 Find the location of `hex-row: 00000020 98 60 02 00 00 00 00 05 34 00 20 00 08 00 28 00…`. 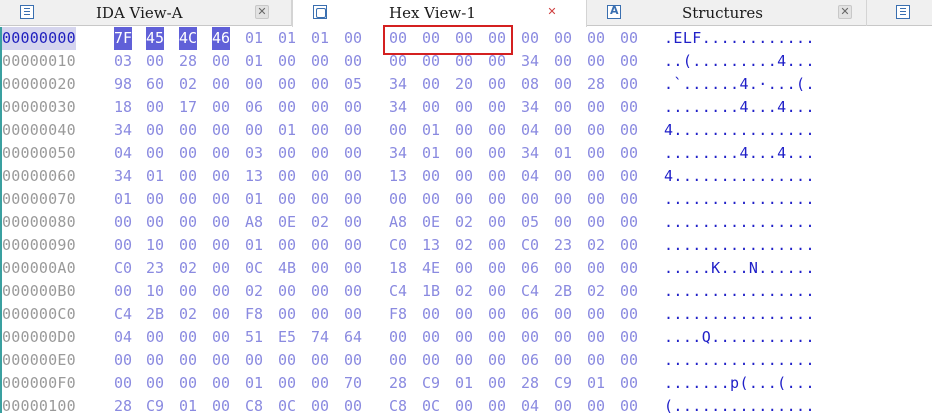

hex-row: 00000020 98 60 02 00 00 00 00 05 34 00 20 00 08 00 28 00… is located at coordinates (467, 84).